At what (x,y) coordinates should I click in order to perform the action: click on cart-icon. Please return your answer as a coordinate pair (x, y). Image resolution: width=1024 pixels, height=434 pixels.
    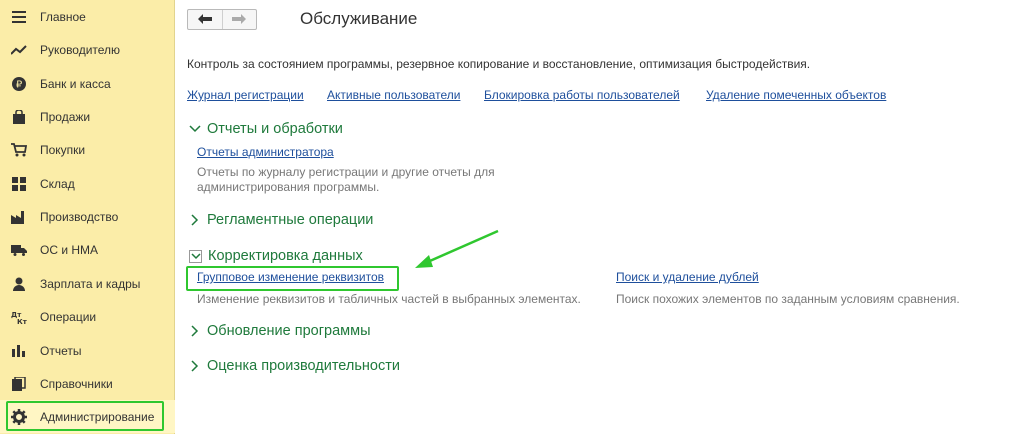
    Looking at the image, I should click on (19, 150).